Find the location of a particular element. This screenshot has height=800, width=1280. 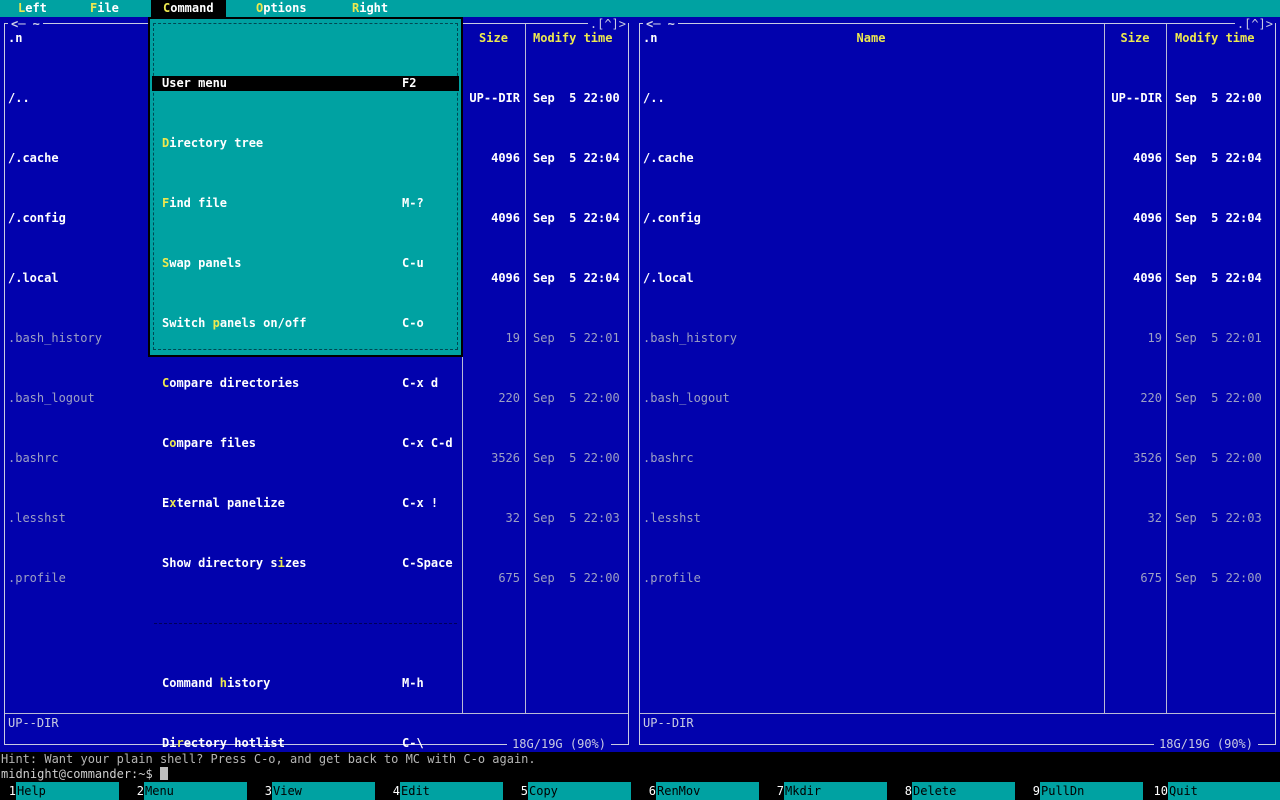

file-name: .bash_history is located at coordinates (55, 338).